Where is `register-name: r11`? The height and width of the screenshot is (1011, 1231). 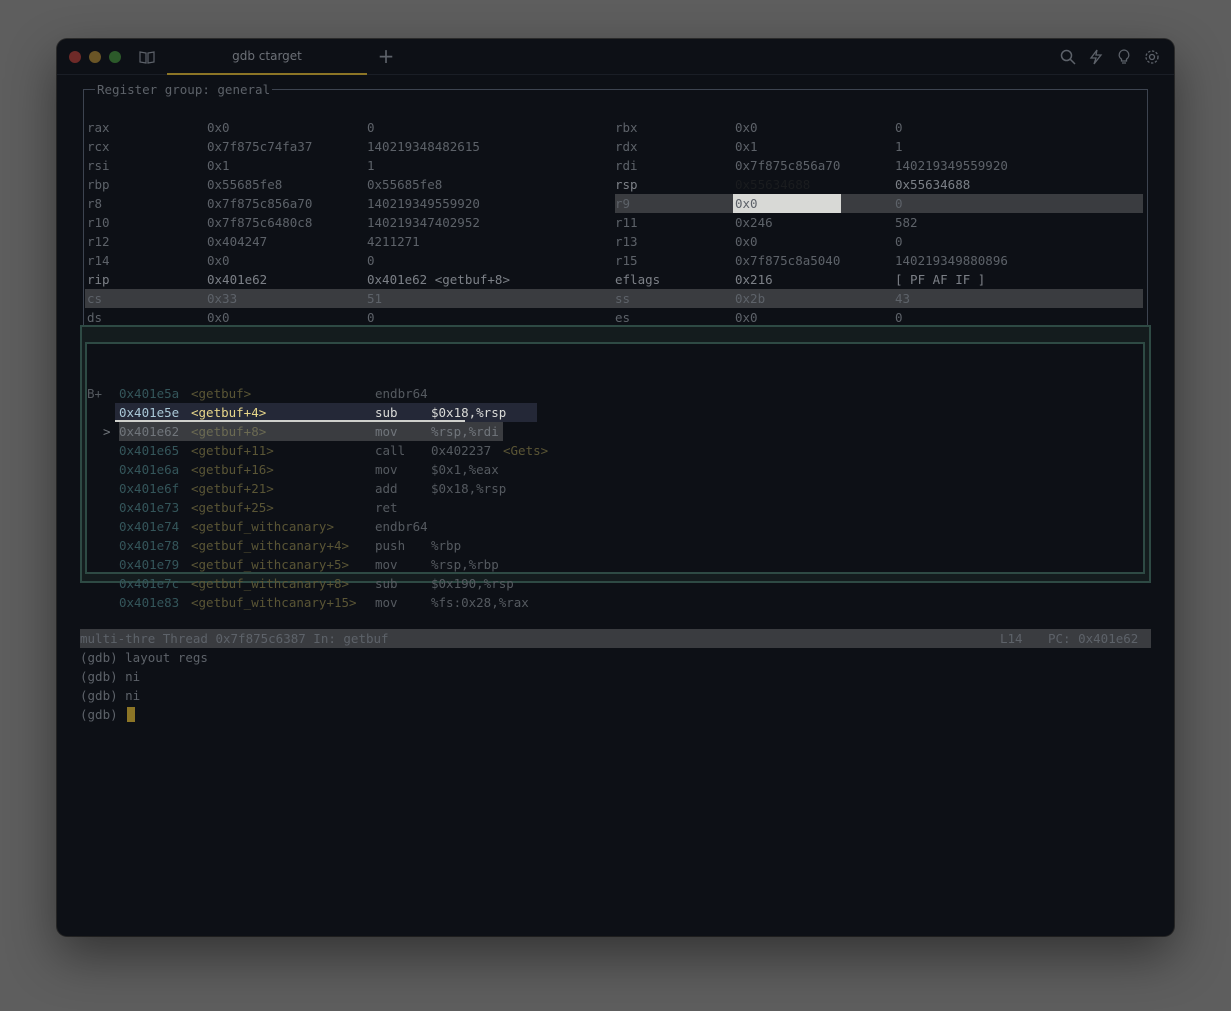
register-name: r11 is located at coordinates (626, 222).